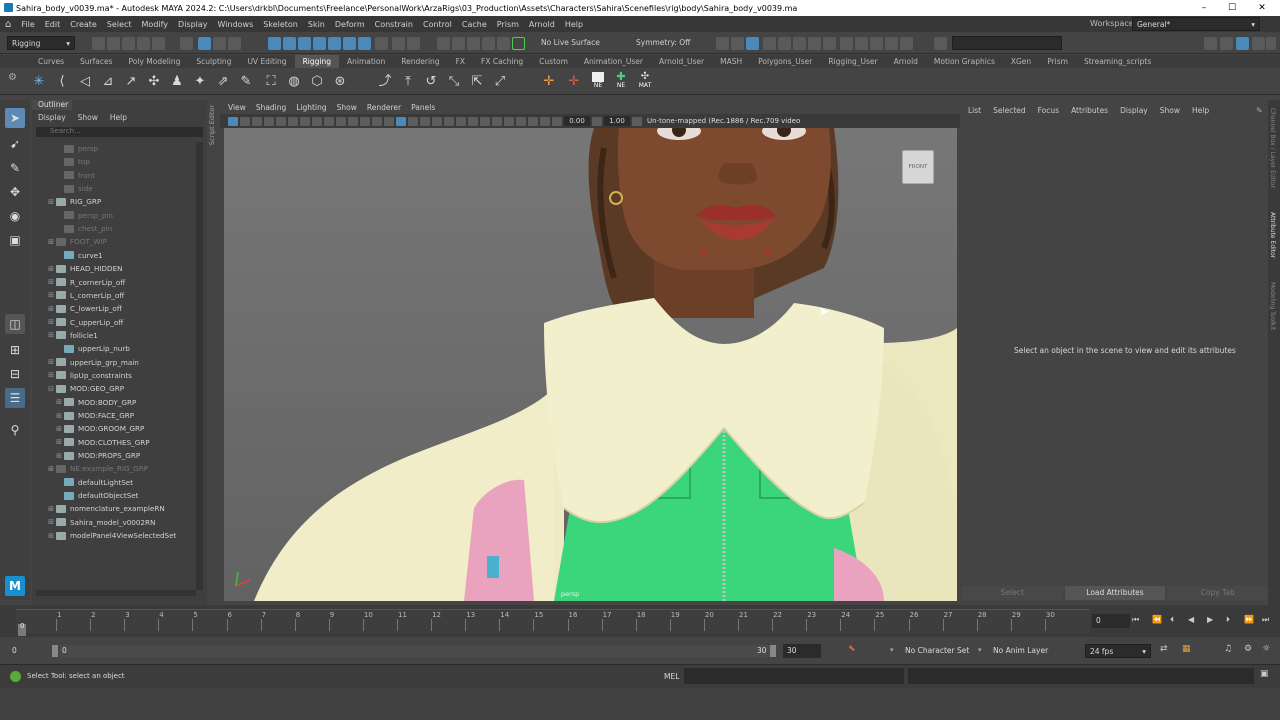 Image resolution: width=1280 pixels, height=720 pixels. I want to click on lasso-tool-icon: ➹, so click(15, 144).